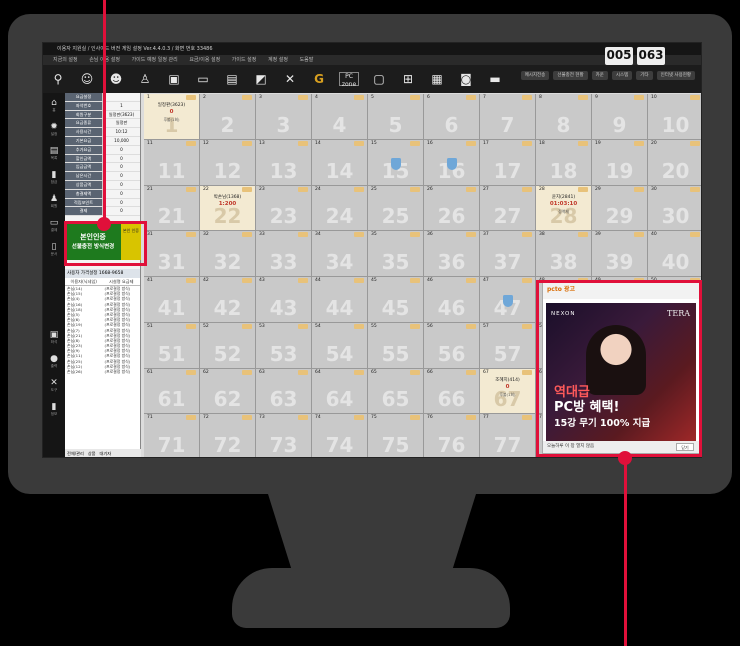 The height and width of the screenshot is (646, 740). Describe the element at coordinates (227, 391) in the screenshot. I see `seat-tile: 62 62` at that location.